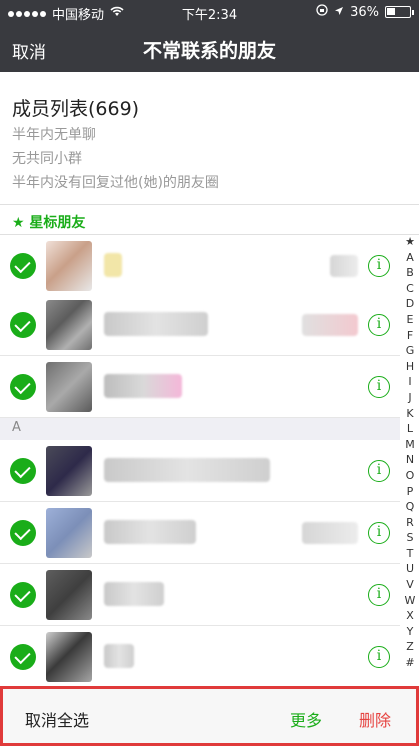 The image size is (419, 746). What do you see at coordinates (409, 398) in the screenshot?
I see `index-letter: J` at bounding box center [409, 398].